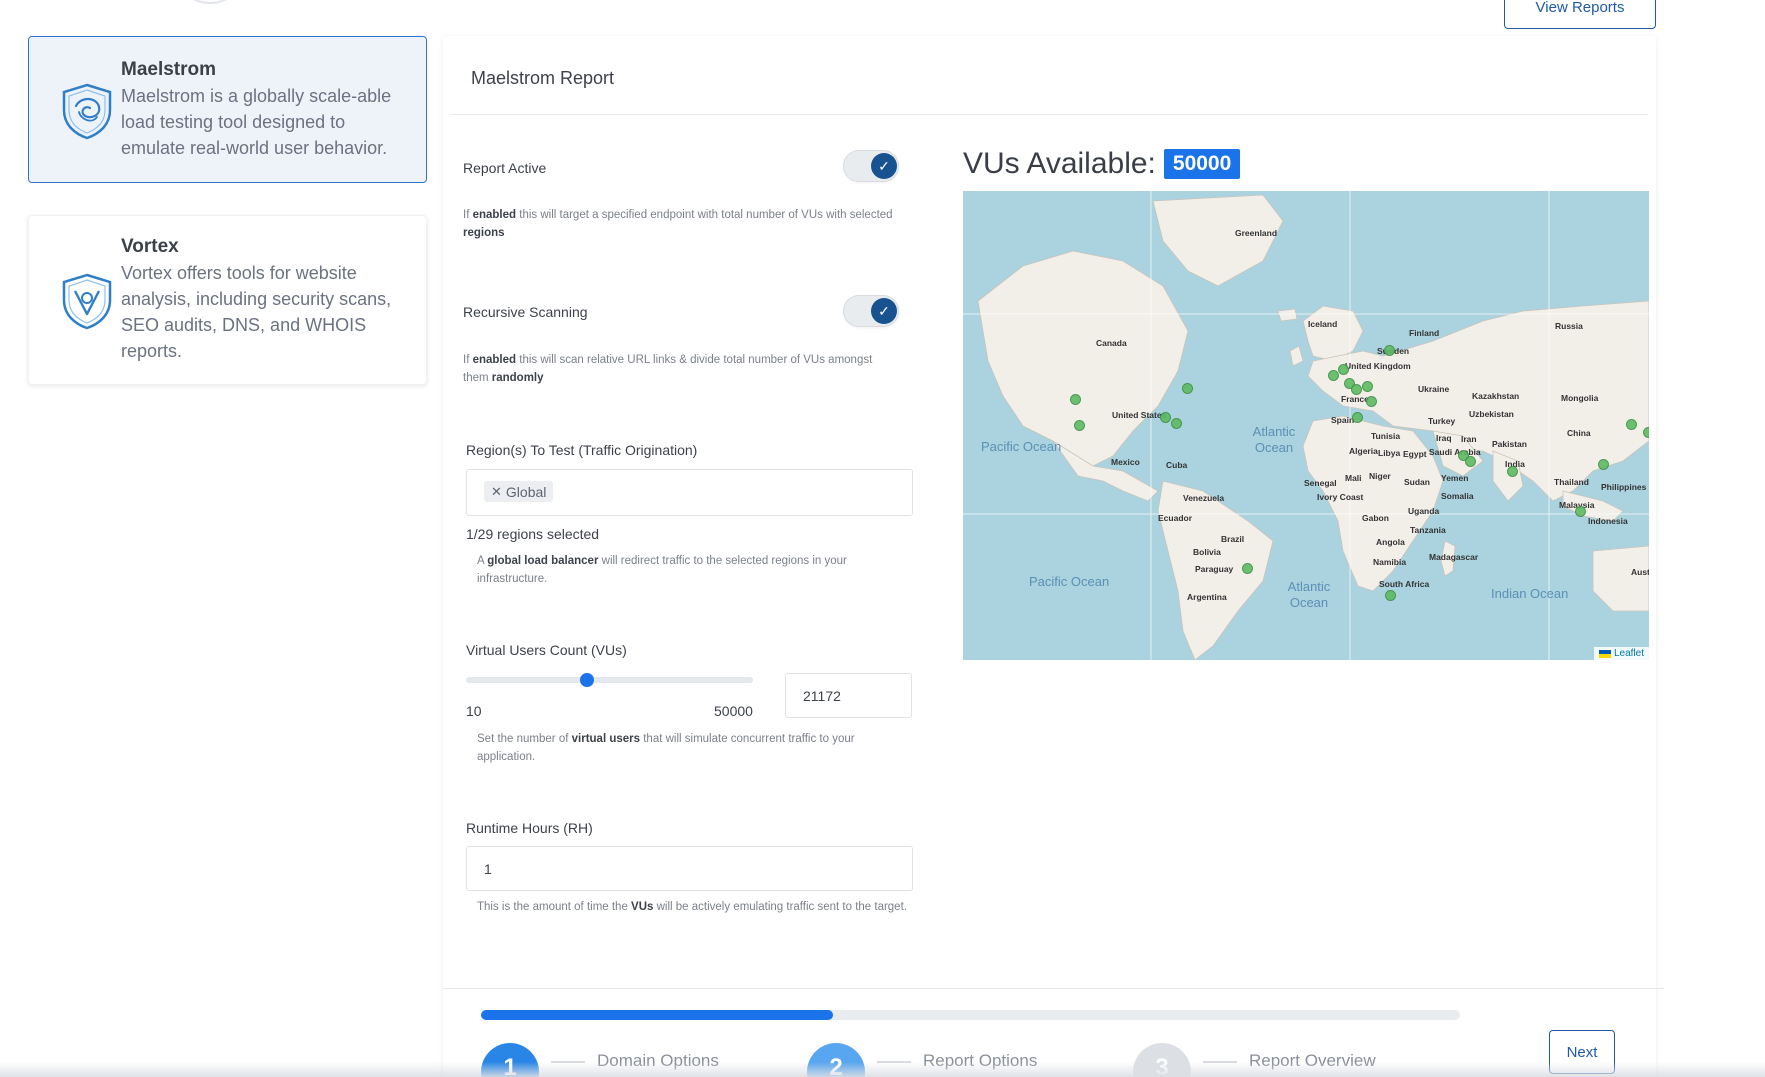 The height and width of the screenshot is (1077, 1765). I want to click on scroll-shadow, so click(882, 1069).